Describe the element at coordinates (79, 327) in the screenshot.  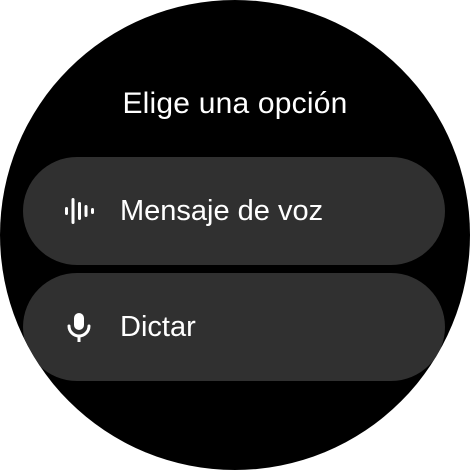
I see `microphone-icon` at that location.